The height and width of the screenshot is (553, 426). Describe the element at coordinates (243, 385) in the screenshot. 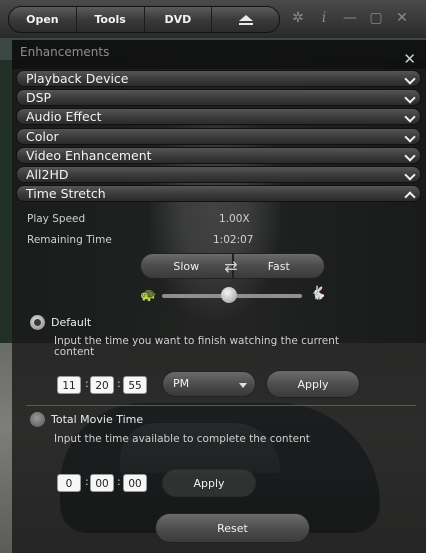

I see `dropdown-arrow-icon` at that location.